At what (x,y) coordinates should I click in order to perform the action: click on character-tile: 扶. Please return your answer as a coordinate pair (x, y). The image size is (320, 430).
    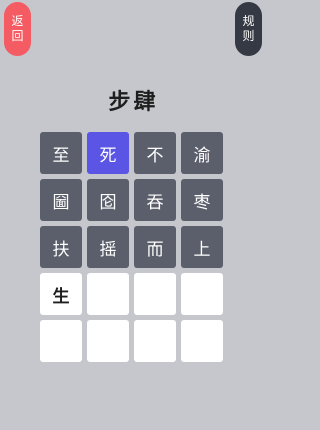
    Looking at the image, I should click on (61, 247).